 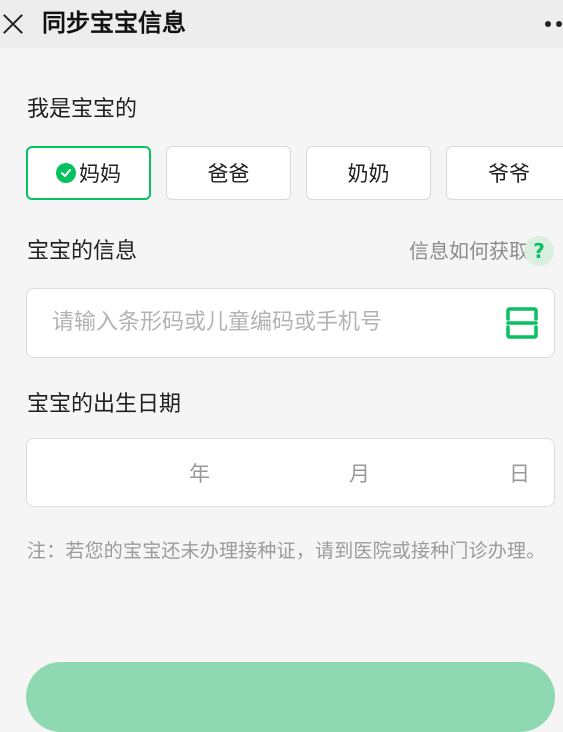 I want to click on relation-option-label: 爸爸, so click(x=228, y=174).